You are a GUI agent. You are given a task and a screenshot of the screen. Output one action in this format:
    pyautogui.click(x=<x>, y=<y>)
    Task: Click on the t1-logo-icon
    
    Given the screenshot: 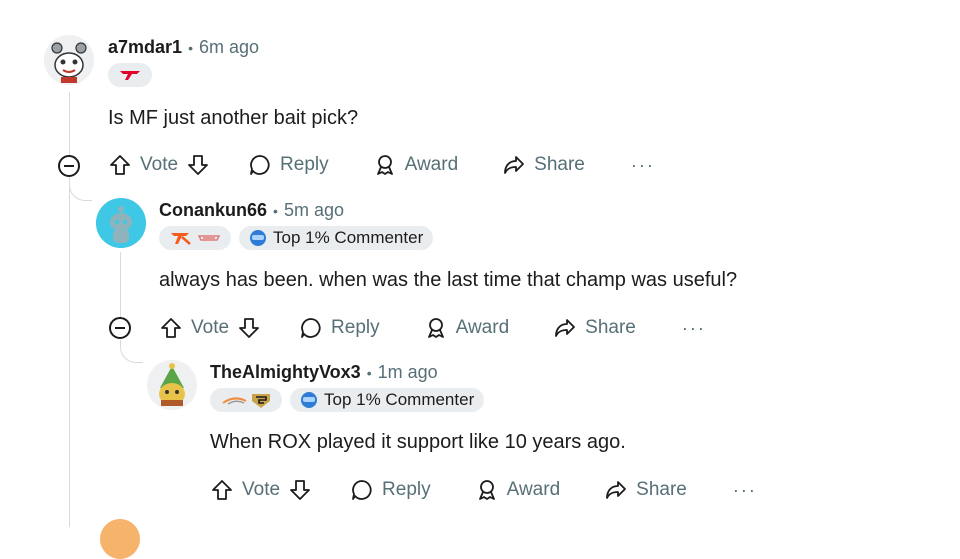 What is the action you would take?
    pyautogui.click(x=130, y=75)
    